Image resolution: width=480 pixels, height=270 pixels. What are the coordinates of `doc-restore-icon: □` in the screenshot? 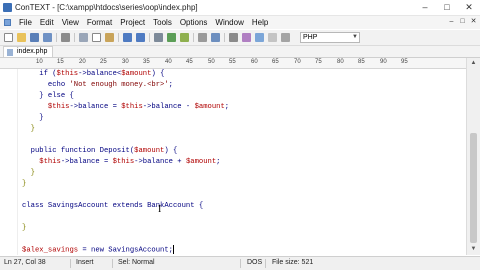 It's located at (462, 21).